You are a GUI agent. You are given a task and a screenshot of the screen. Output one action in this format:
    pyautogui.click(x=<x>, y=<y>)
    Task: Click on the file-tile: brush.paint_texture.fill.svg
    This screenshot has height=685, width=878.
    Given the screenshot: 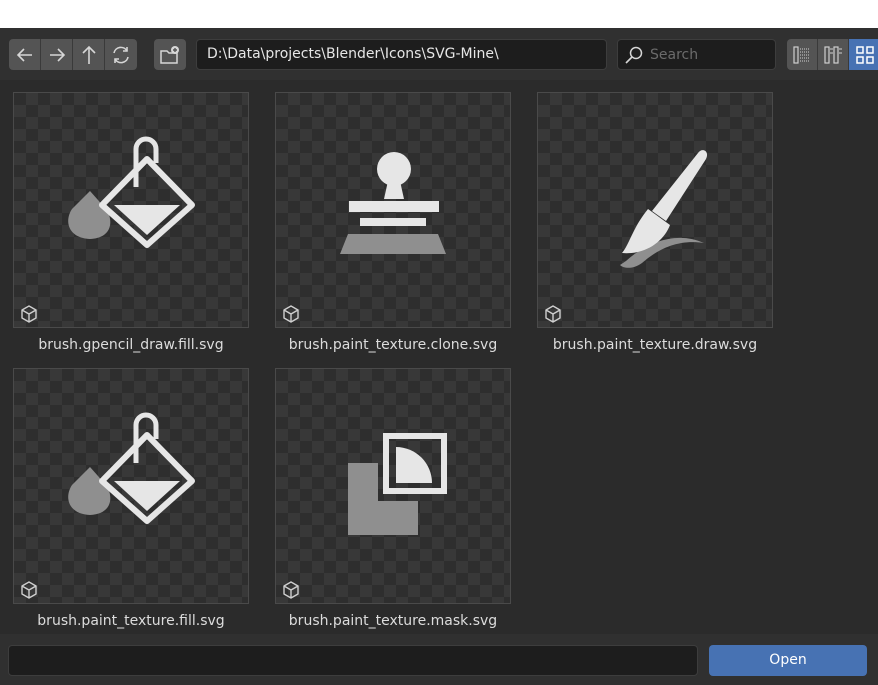 What is the action you would take?
    pyautogui.click(x=131, y=498)
    